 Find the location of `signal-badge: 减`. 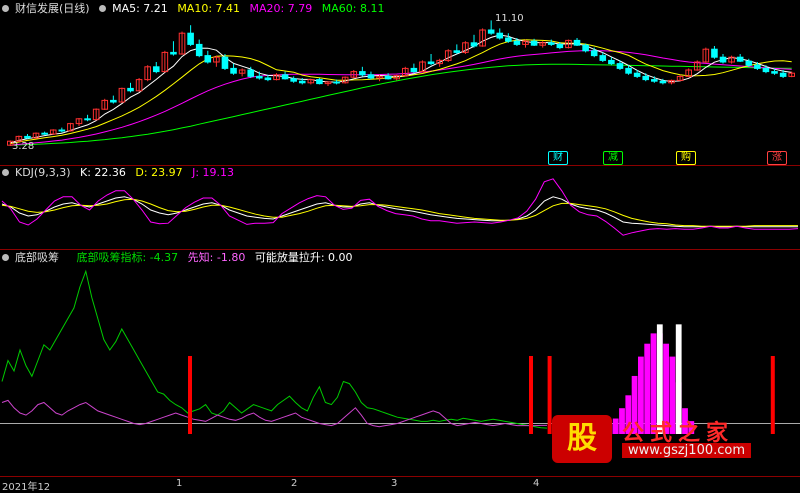

signal-badge: 减 is located at coordinates (613, 158).